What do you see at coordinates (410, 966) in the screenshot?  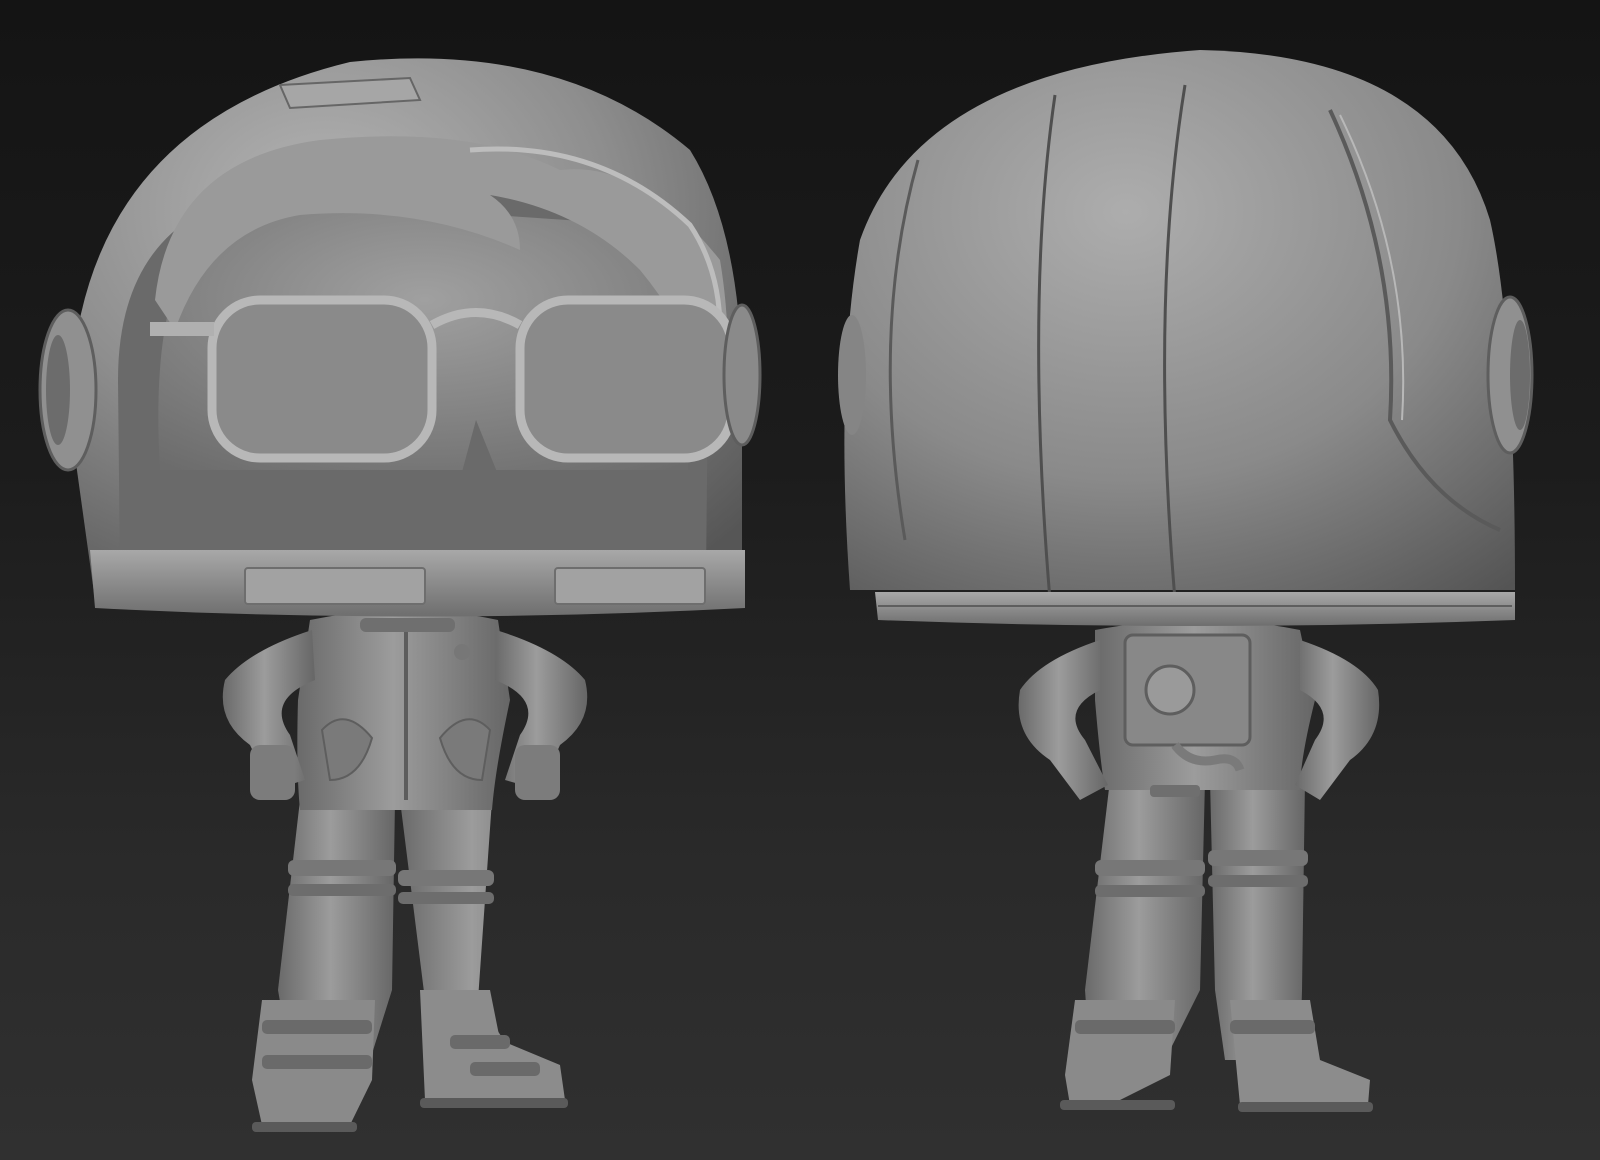 I see `front-legs` at bounding box center [410, 966].